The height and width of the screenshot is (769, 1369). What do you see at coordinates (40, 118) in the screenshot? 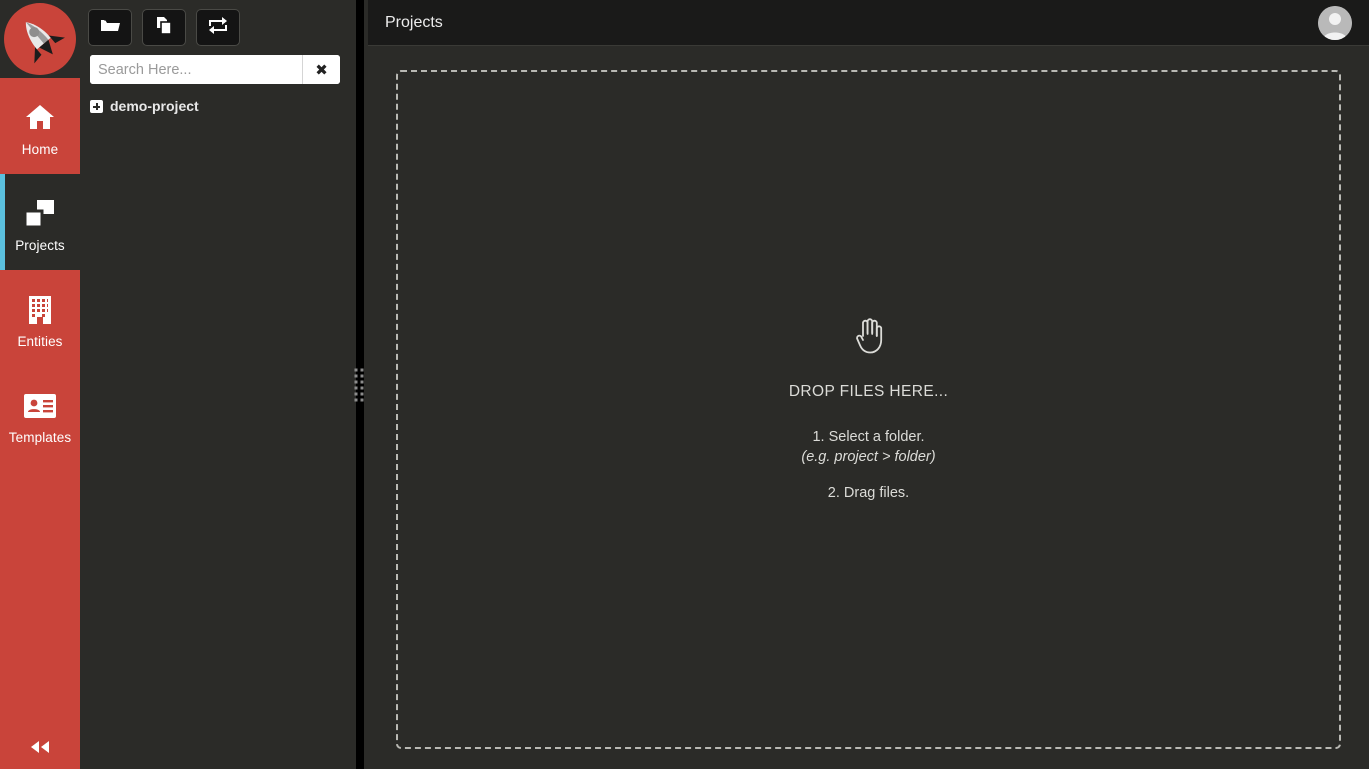
I see `home-icon` at bounding box center [40, 118].